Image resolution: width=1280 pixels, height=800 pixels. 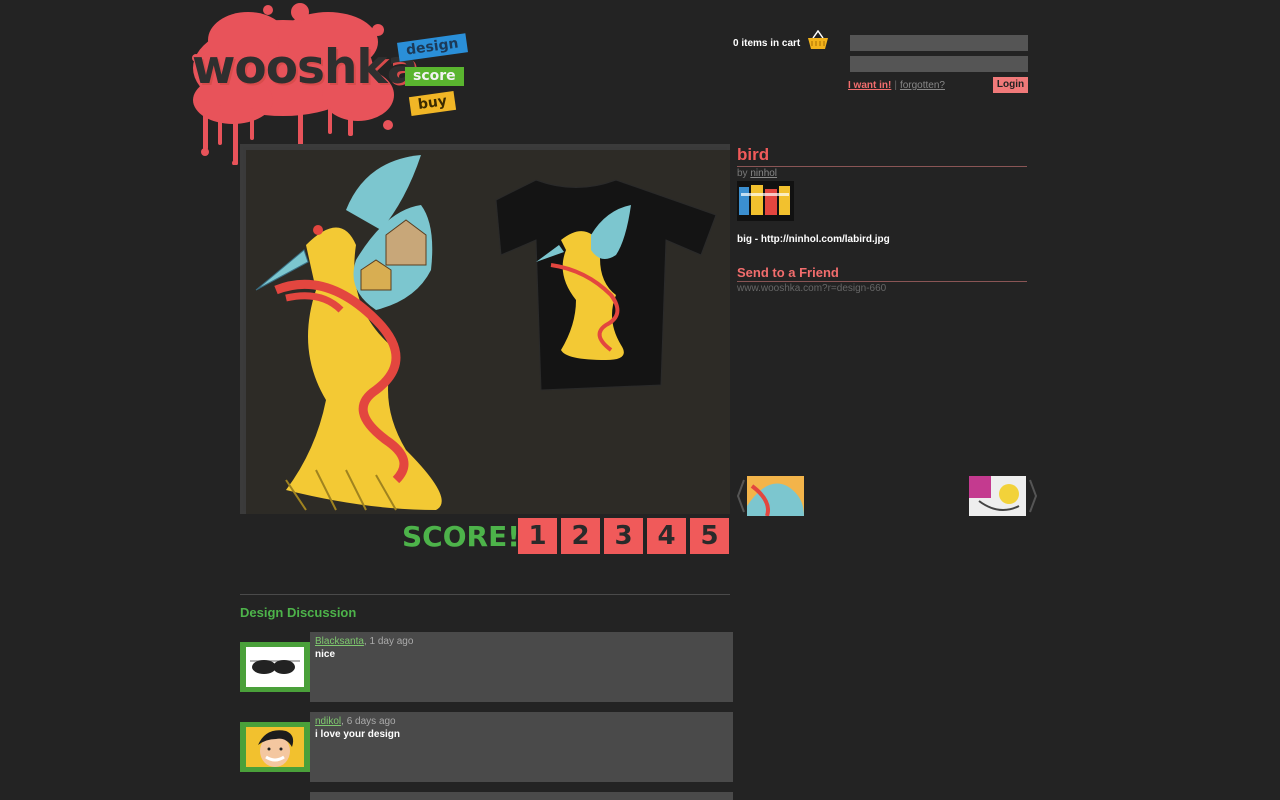 What do you see at coordinates (939, 64) in the screenshot?
I see `password-input` at bounding box center [939, 64].